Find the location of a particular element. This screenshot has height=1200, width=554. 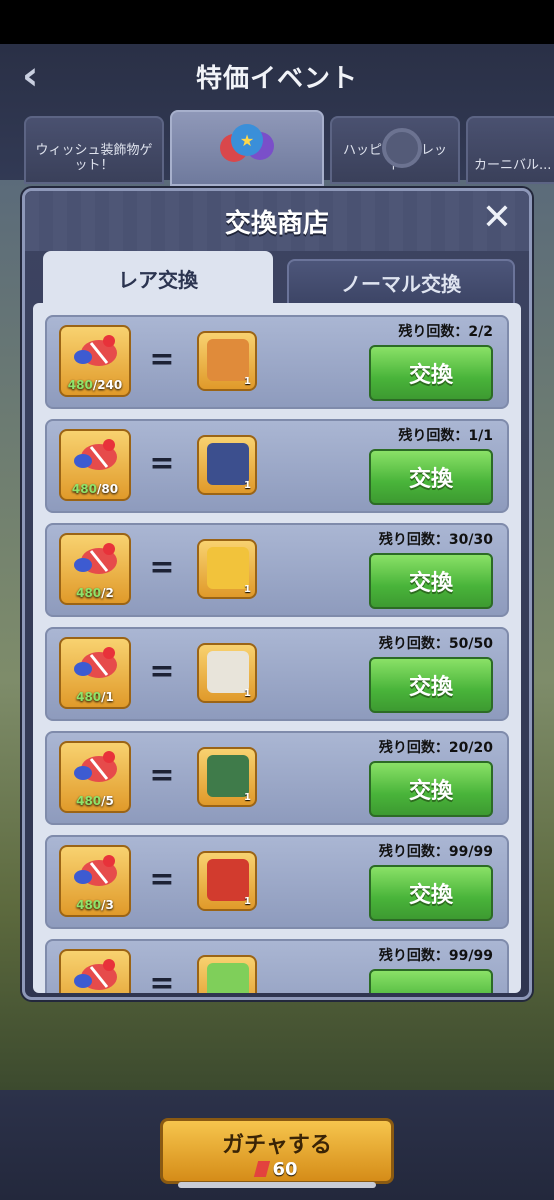

papers-icon is located at coordinates (228, 672).